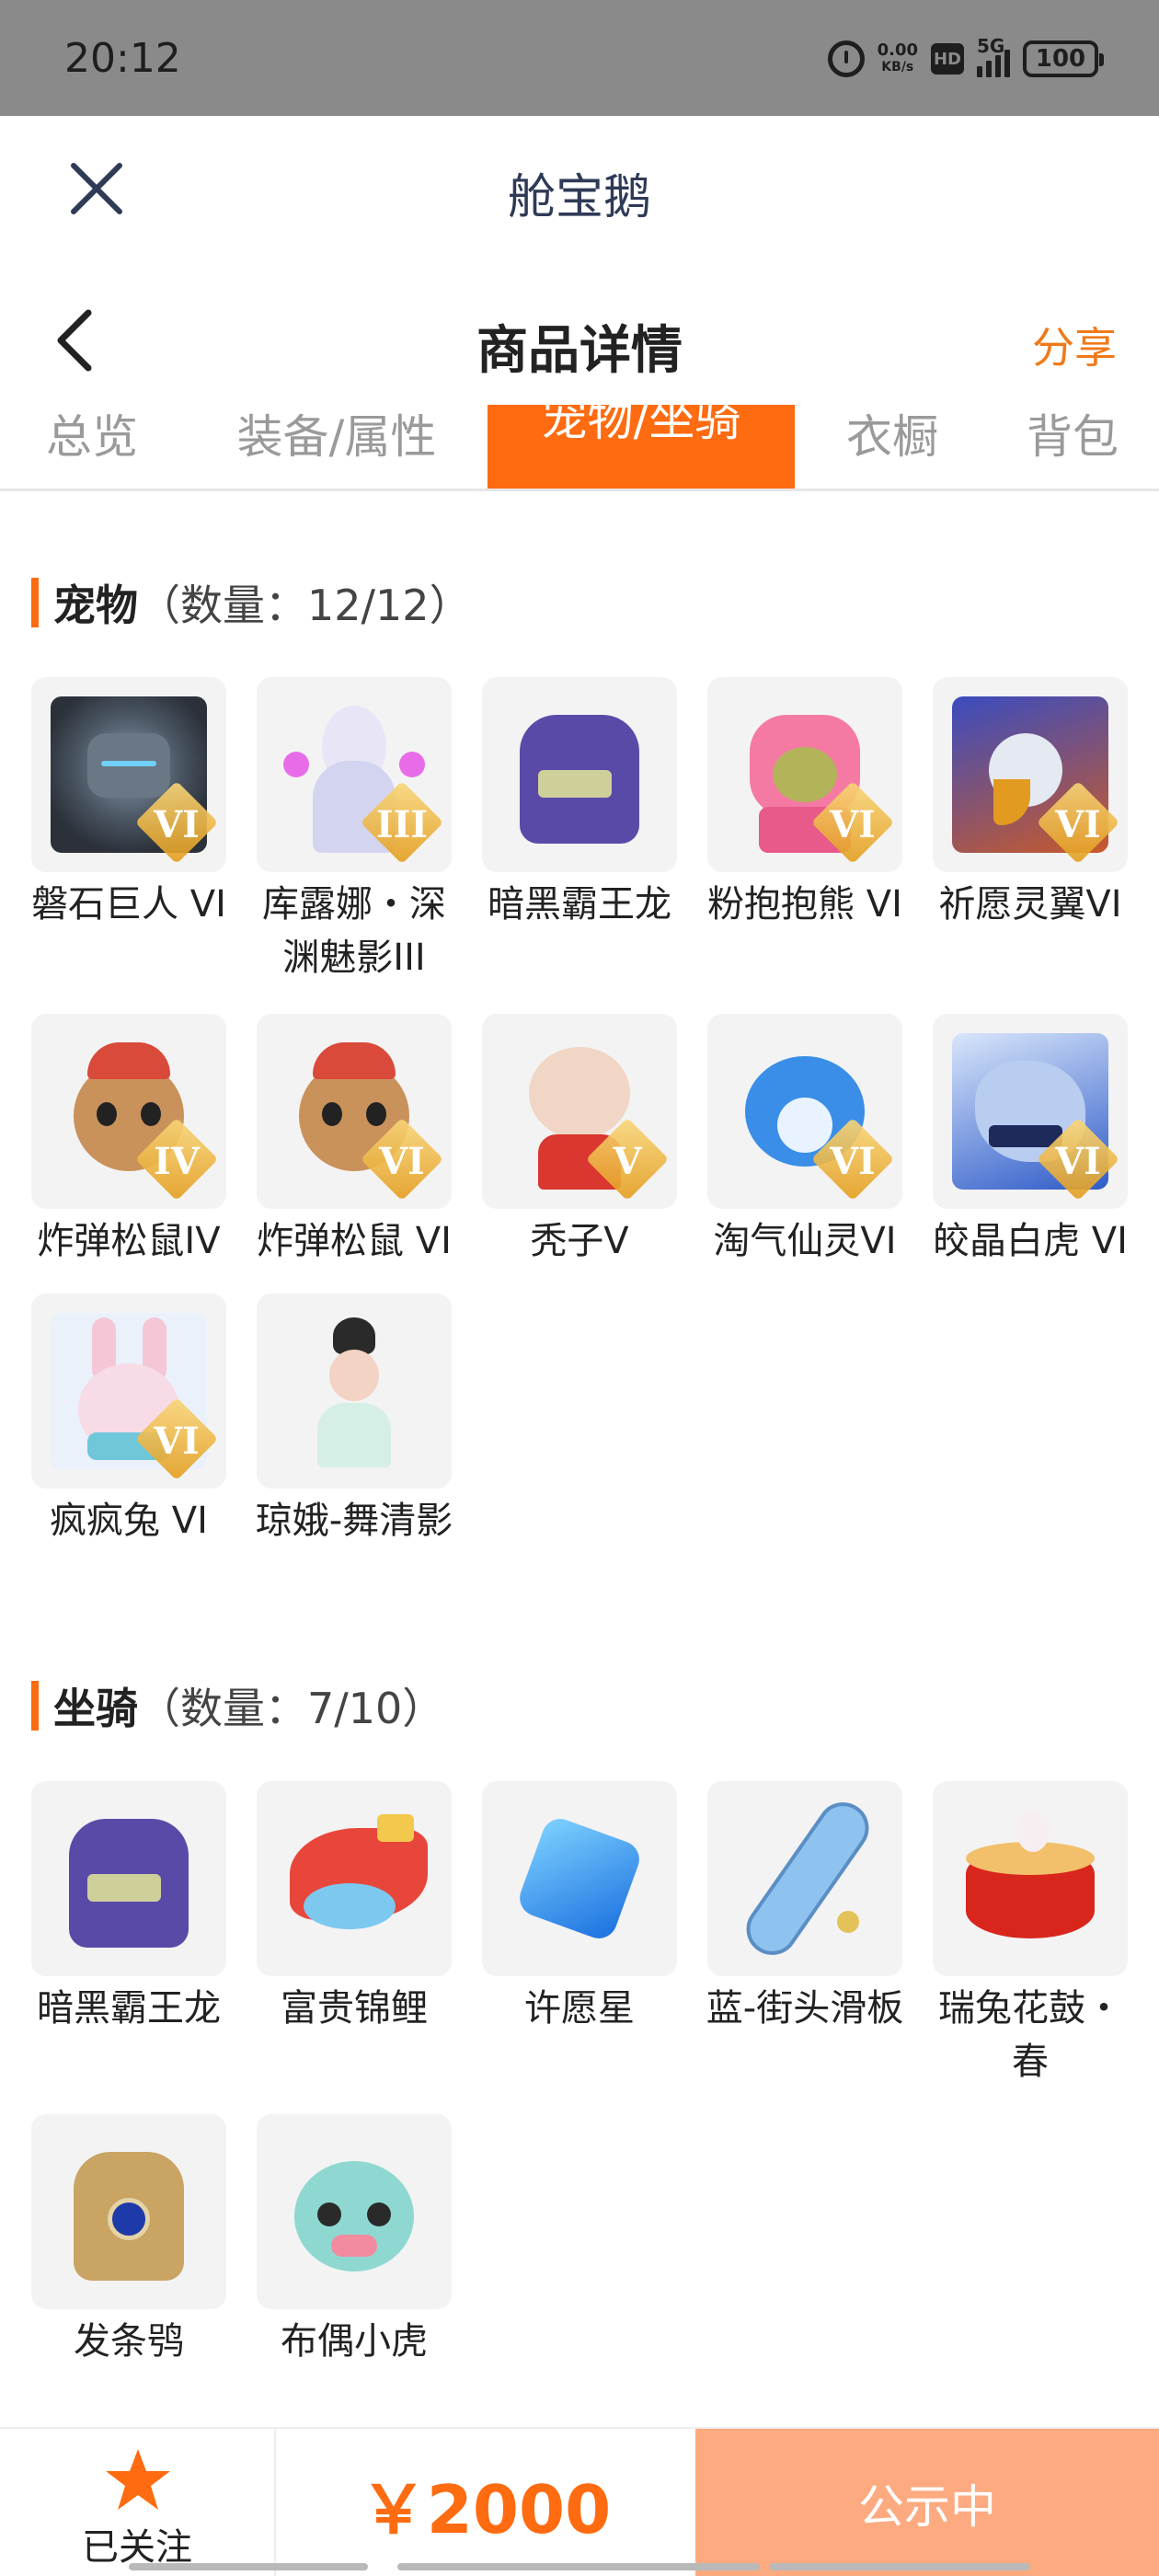 The height and width of the screenshot is (2576, 1159). I want to click on grade-label: III, so click(402, 824).